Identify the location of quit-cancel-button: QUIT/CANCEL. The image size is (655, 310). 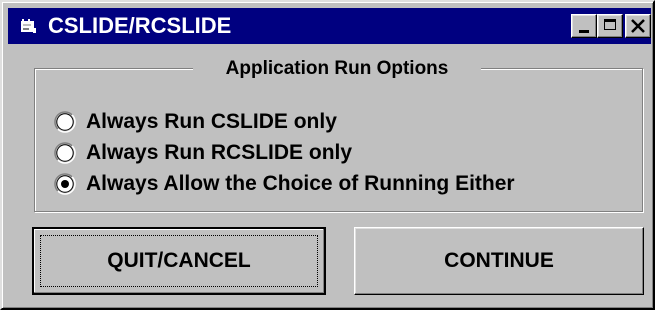
(179, 261).